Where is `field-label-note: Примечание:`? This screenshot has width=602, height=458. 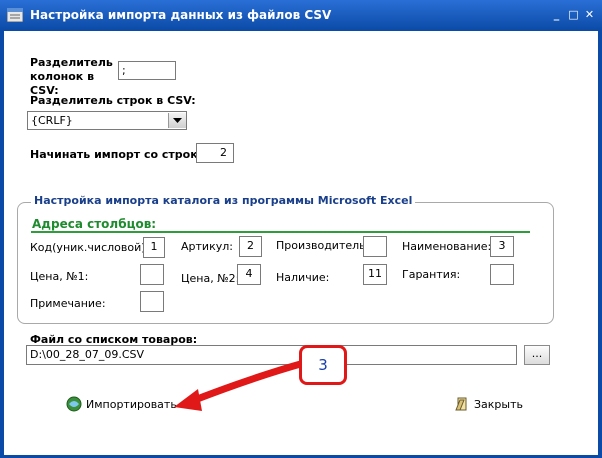
field-label-note: Примечание: is located at coordinates (68, 303).